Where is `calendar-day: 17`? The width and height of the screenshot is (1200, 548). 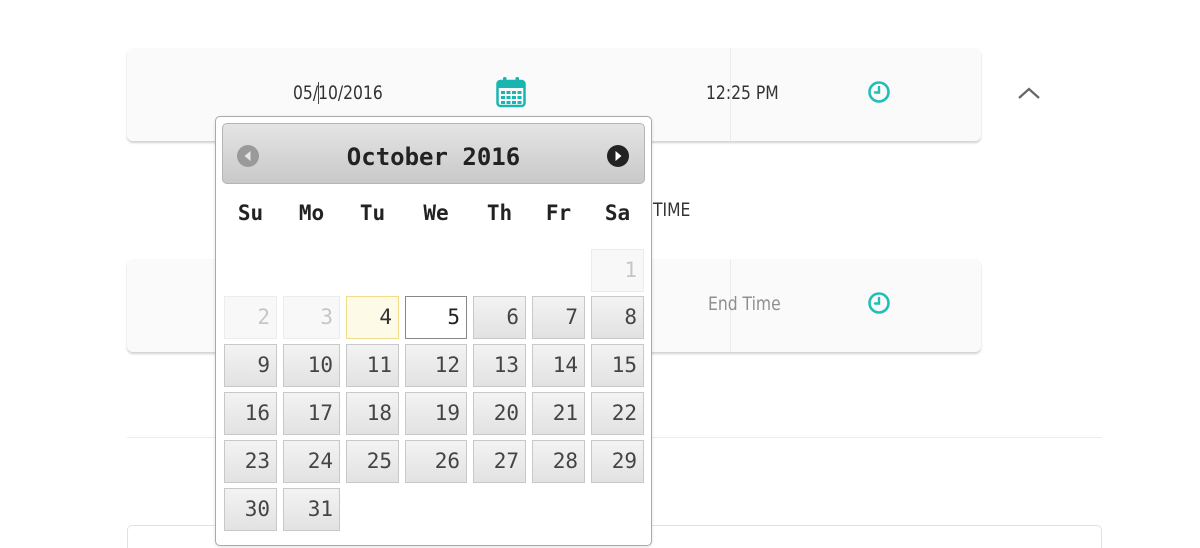
calendar-day: 17 is located at coordinates (311, 413).